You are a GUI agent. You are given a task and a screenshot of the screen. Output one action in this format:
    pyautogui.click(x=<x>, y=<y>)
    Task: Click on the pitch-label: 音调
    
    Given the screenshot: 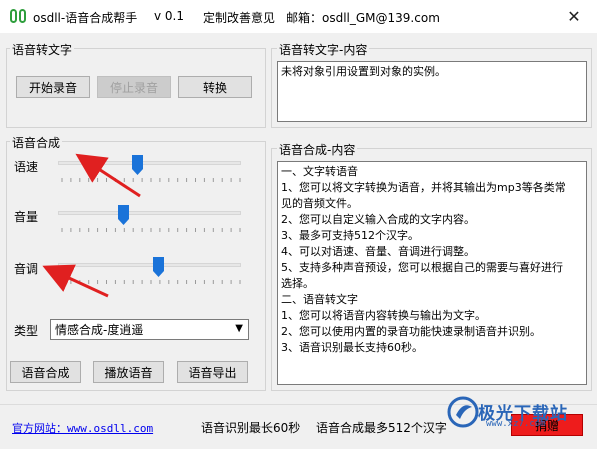 What is the action you would take?
    pyautogui.click(x=26, y=269)
    